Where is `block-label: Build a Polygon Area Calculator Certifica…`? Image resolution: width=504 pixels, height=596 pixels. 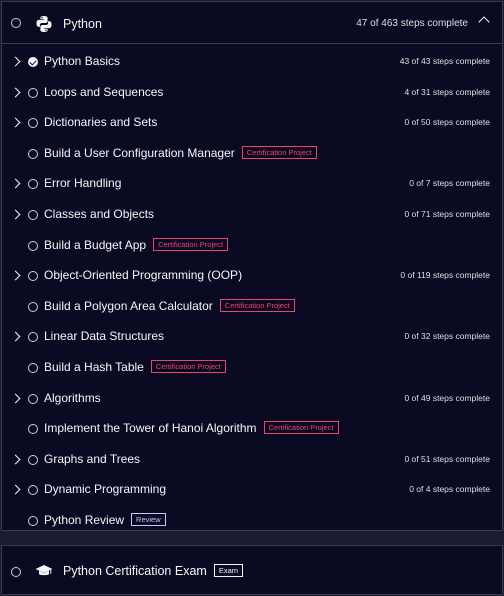 block-label: Build a Polygon Area Calculator Certifica… is located at coordinates (169, 305).